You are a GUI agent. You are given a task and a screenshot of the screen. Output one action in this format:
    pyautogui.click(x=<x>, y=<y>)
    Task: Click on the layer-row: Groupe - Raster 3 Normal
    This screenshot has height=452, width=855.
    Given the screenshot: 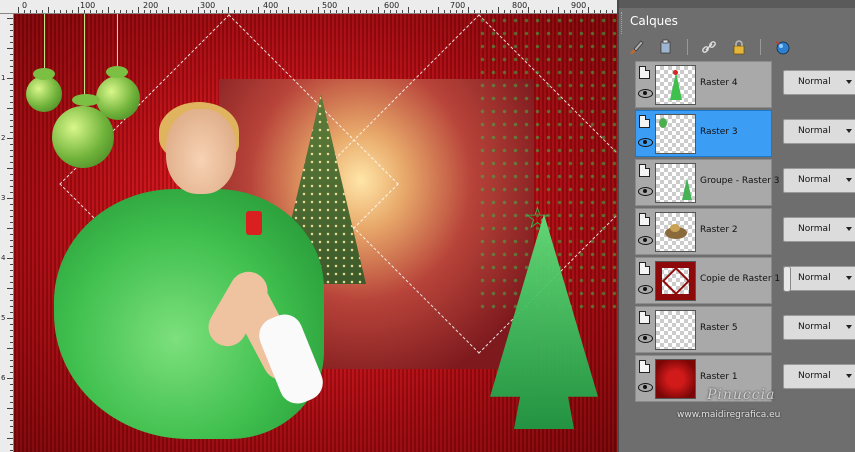 What is the action you would take?
    pyautogui.click(x=742, y=182)
    